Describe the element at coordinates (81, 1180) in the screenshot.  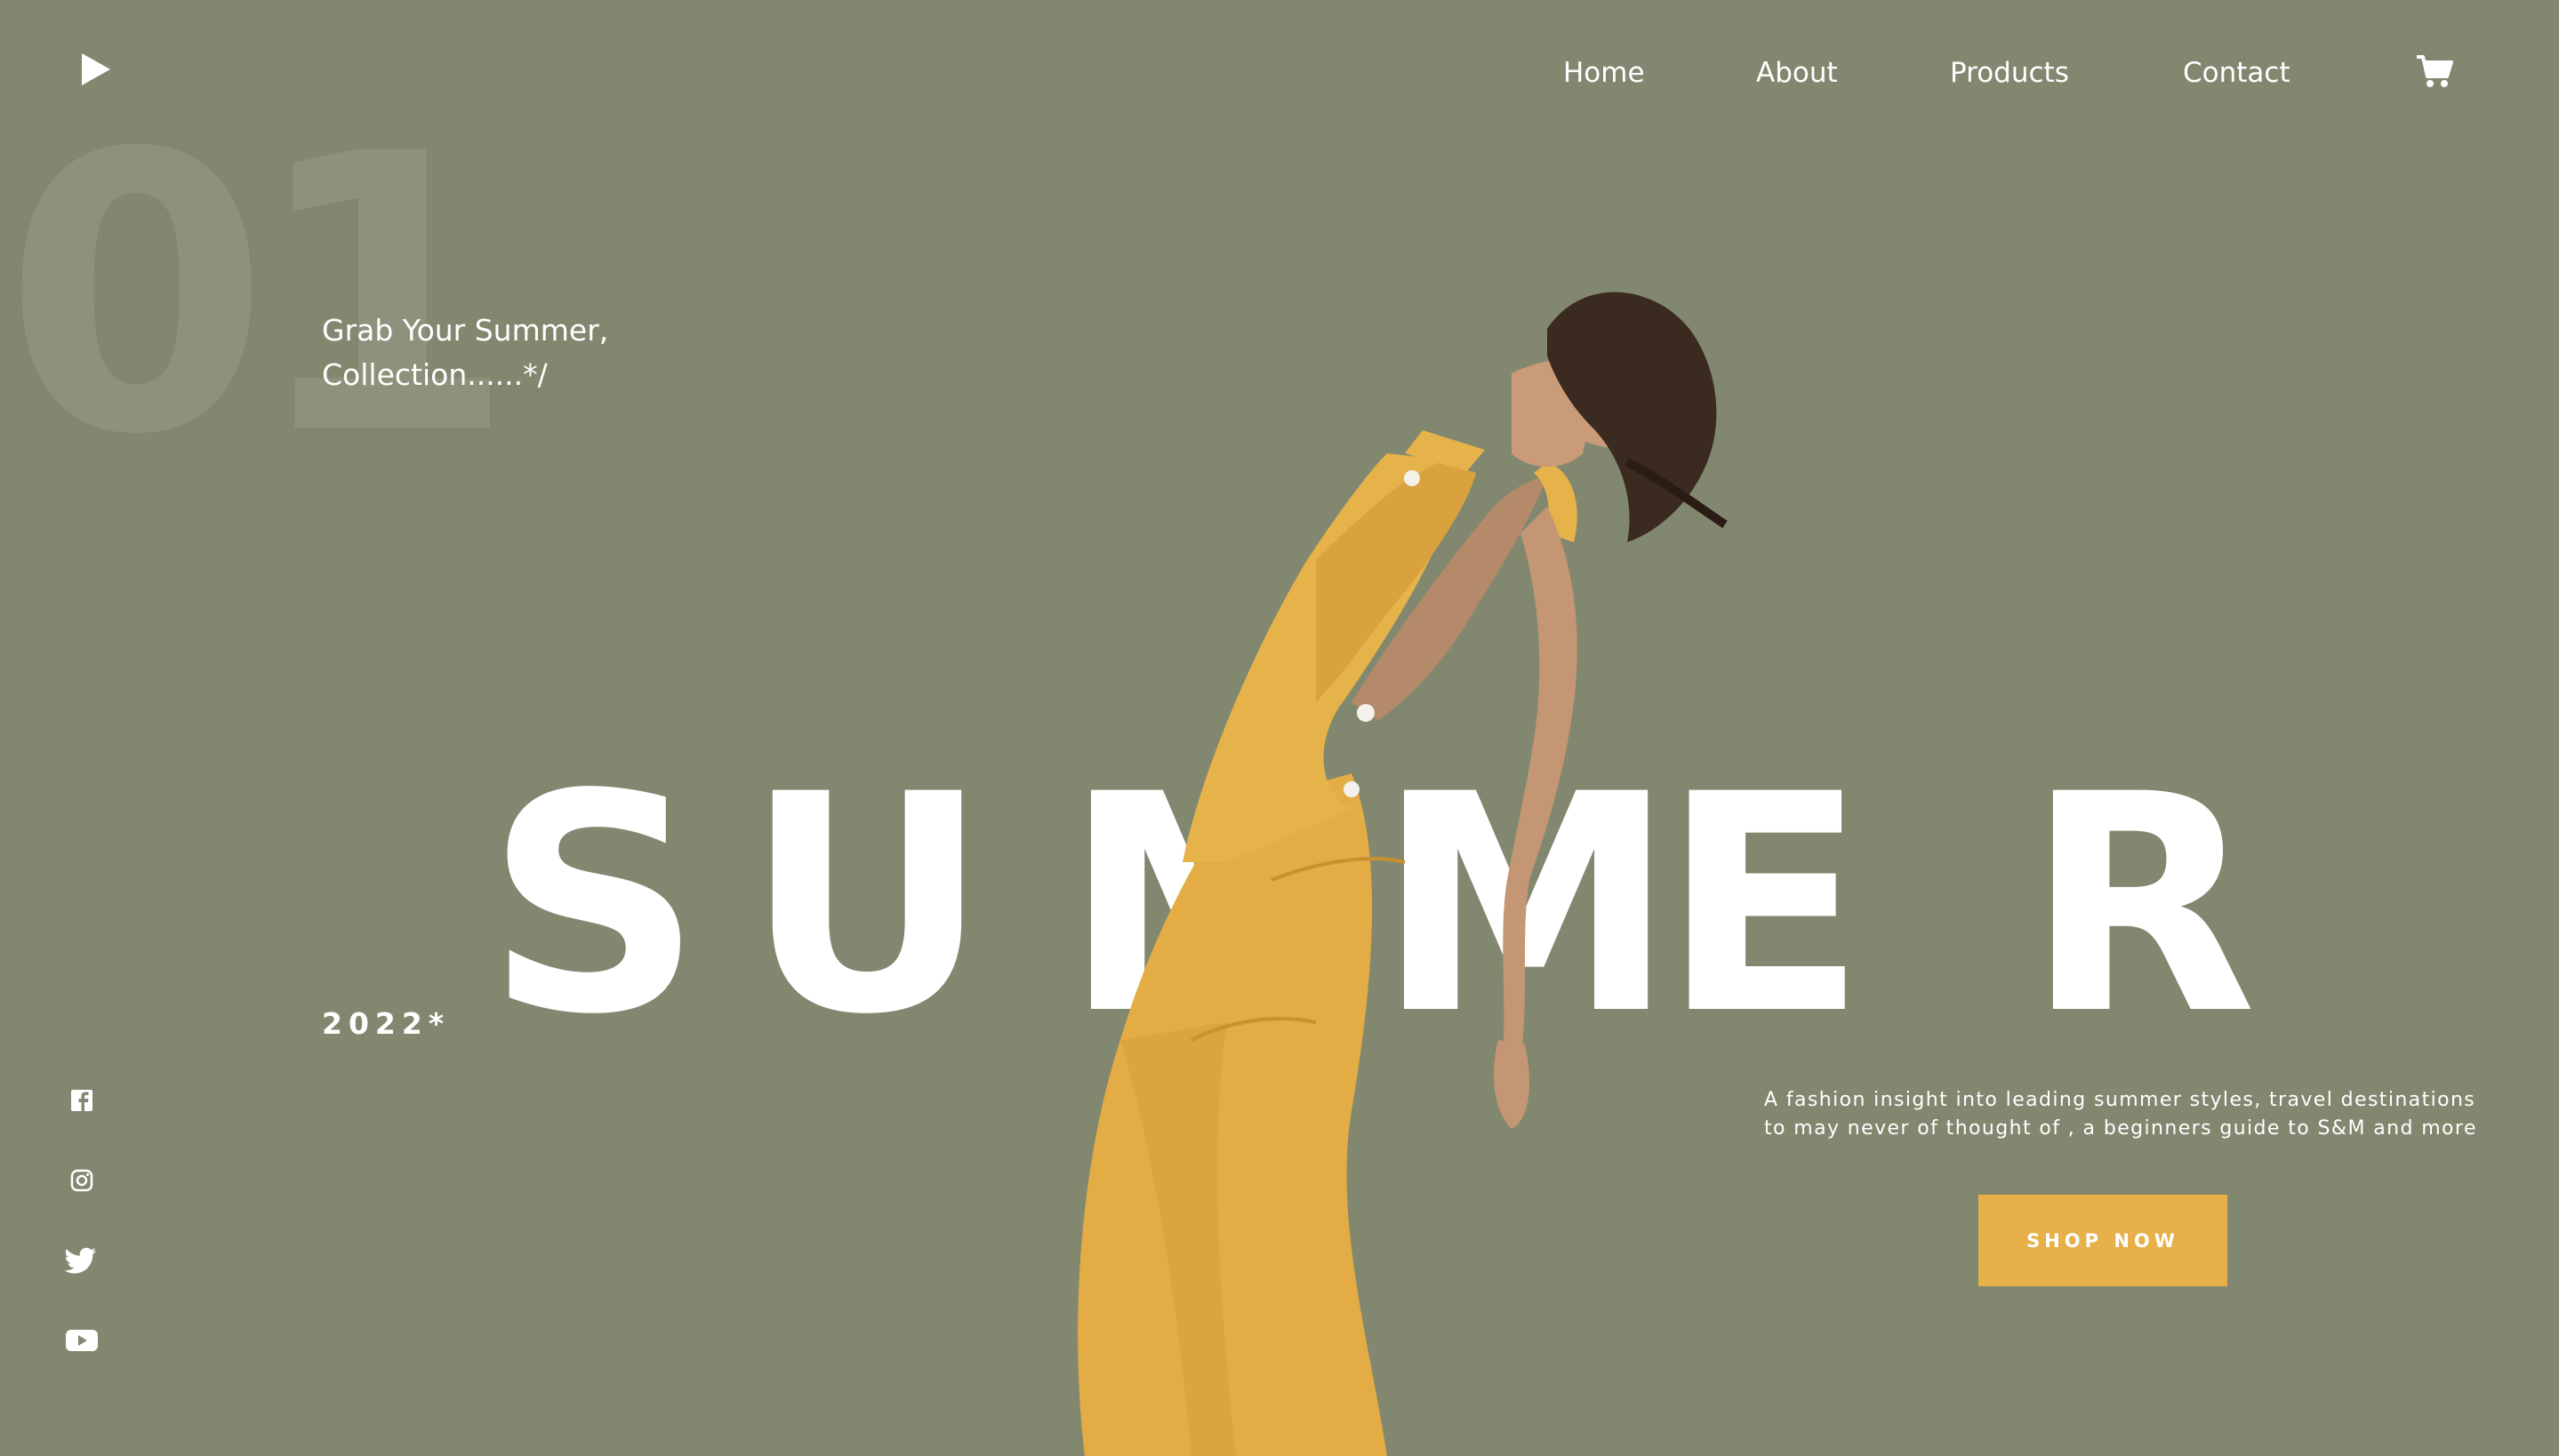
I see `instagram-icon` at that location.